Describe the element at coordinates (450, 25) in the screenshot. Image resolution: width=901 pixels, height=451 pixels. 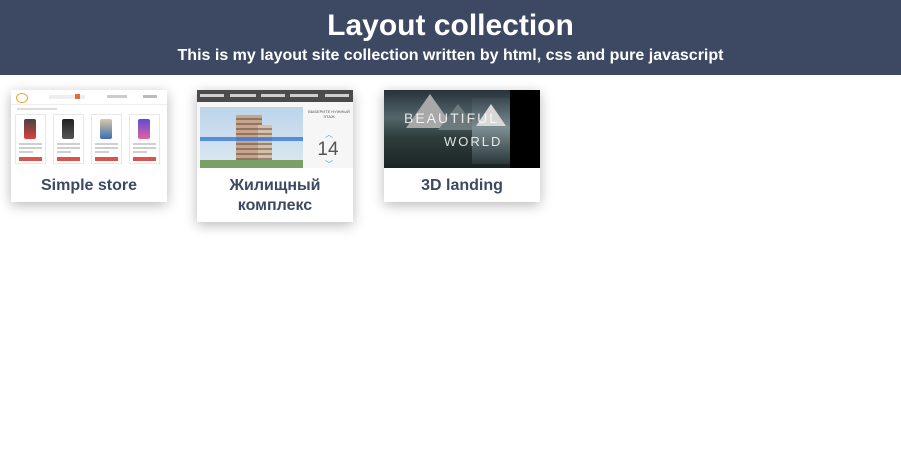
I see `page-title: Layout collection` at that location.